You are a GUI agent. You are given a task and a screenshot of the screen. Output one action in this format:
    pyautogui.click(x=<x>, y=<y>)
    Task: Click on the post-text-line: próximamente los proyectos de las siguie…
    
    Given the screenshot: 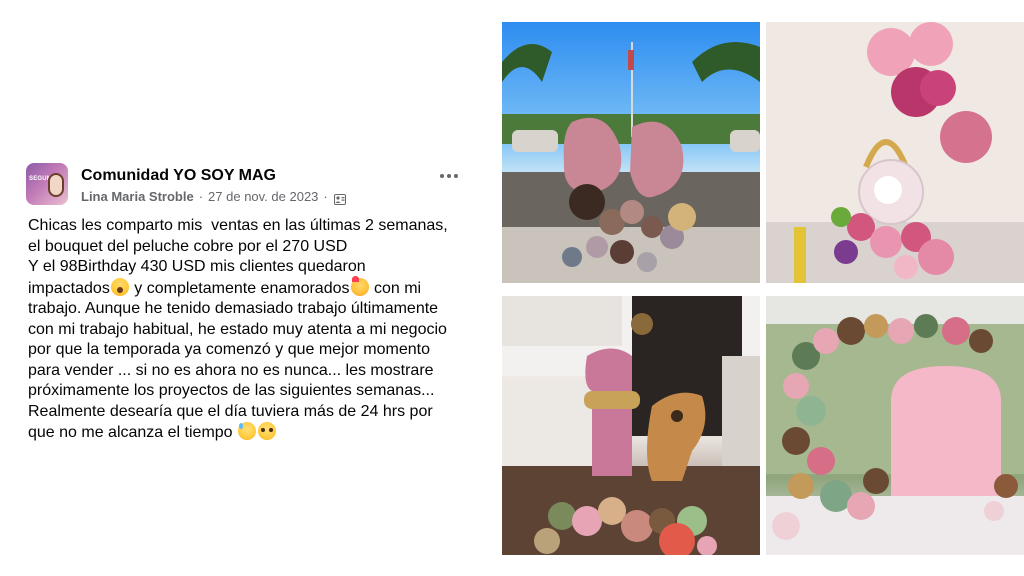 What is the action you would take?
    pyautogui.click(x=231, y=390)
    